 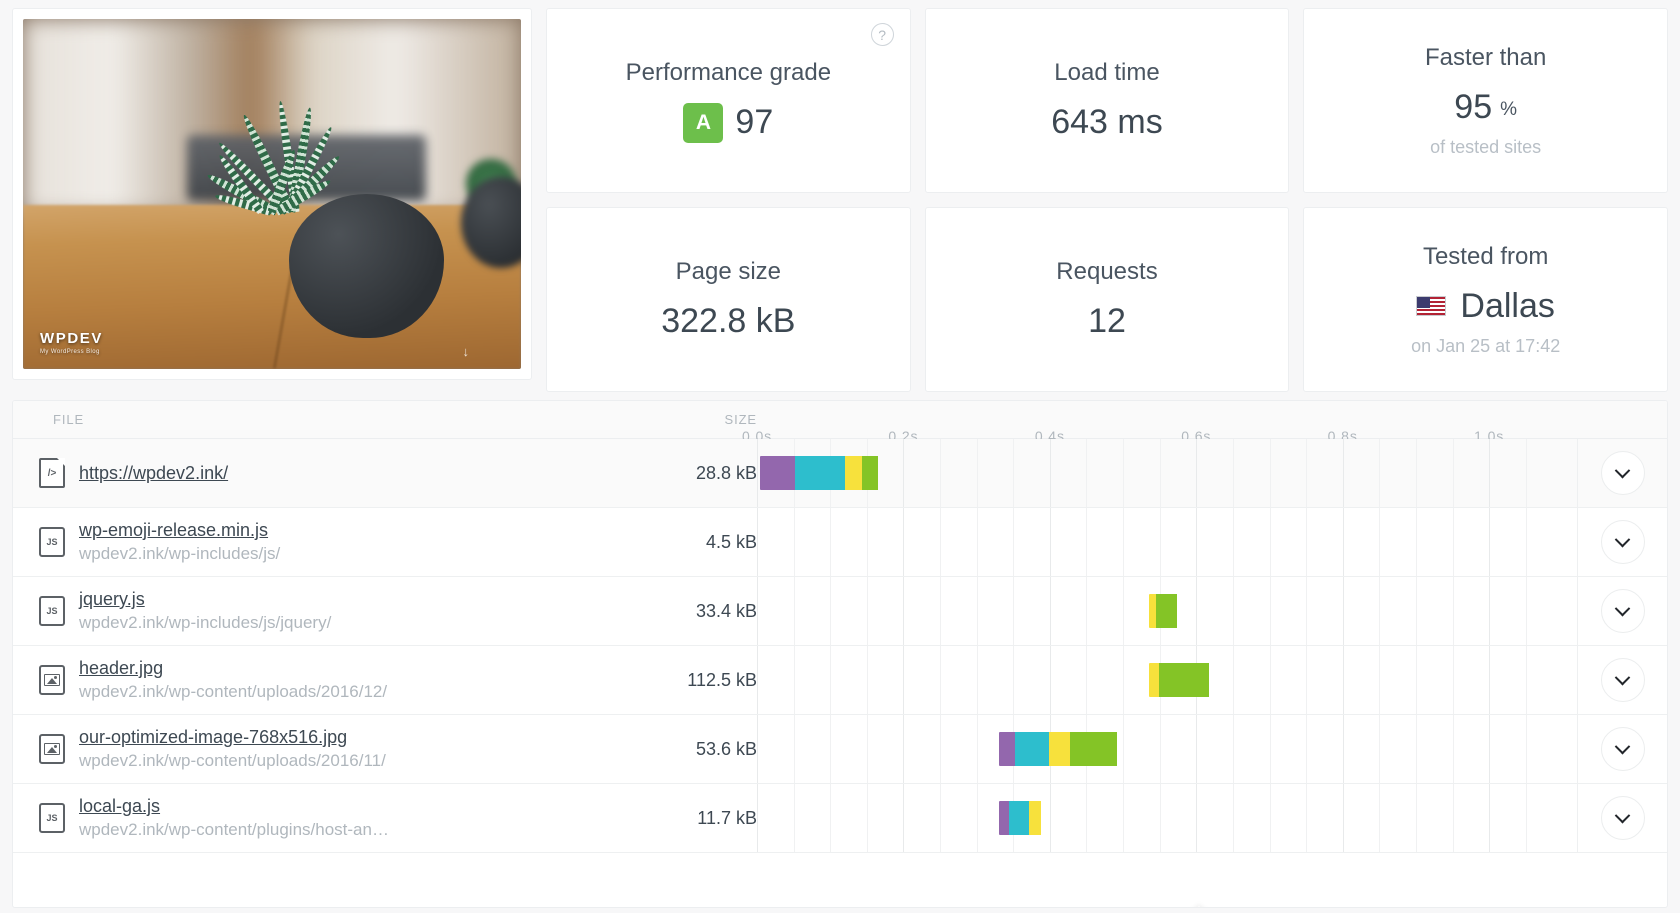 I want to click on question-mark-icon: ?, so click(x=882, y=34).